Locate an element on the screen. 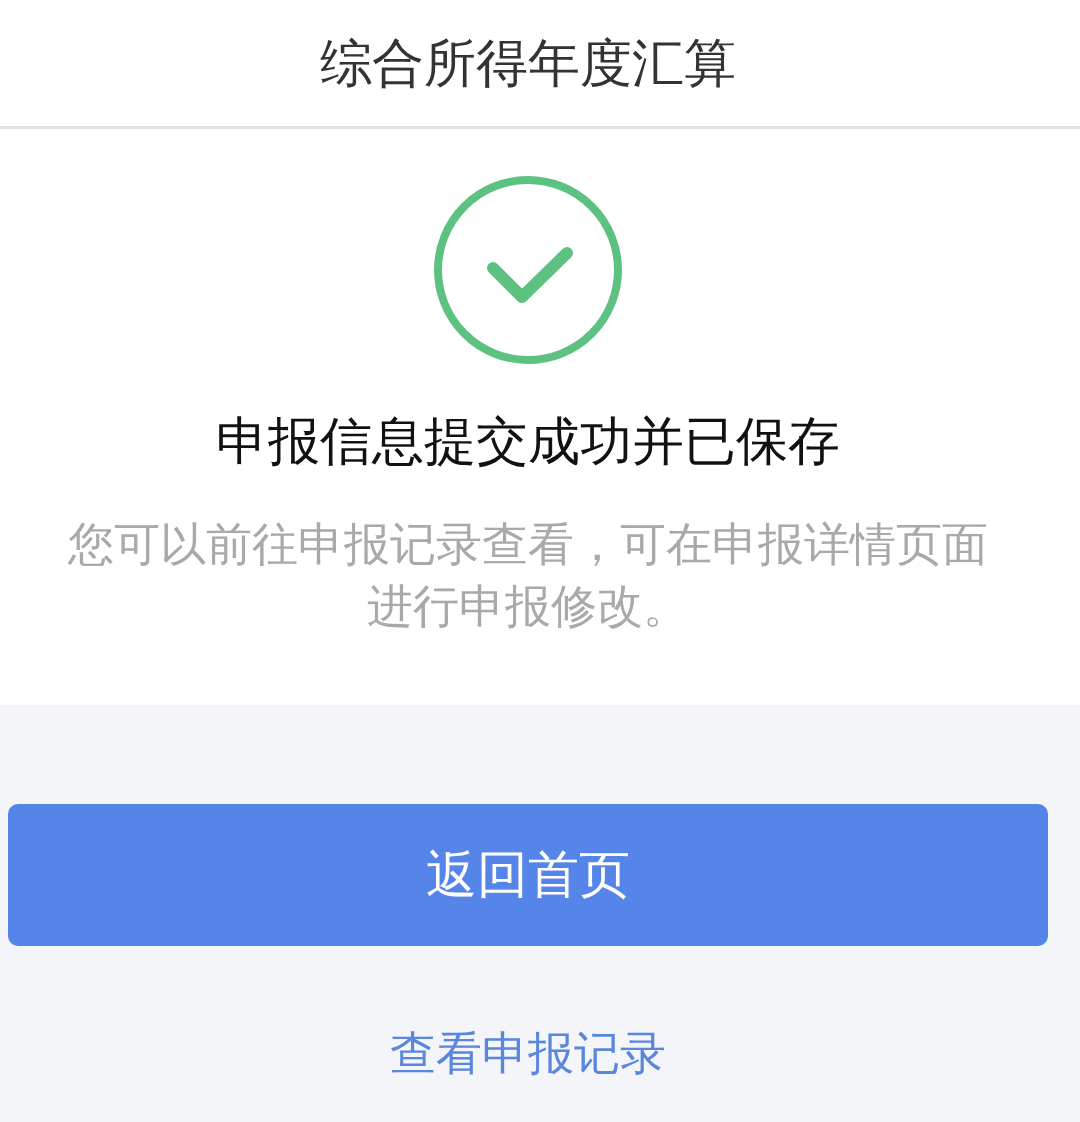 This screenshot has width=1080, height=1122. page-title: 综合所得年度汇算 is located at coordinates (528, 63).